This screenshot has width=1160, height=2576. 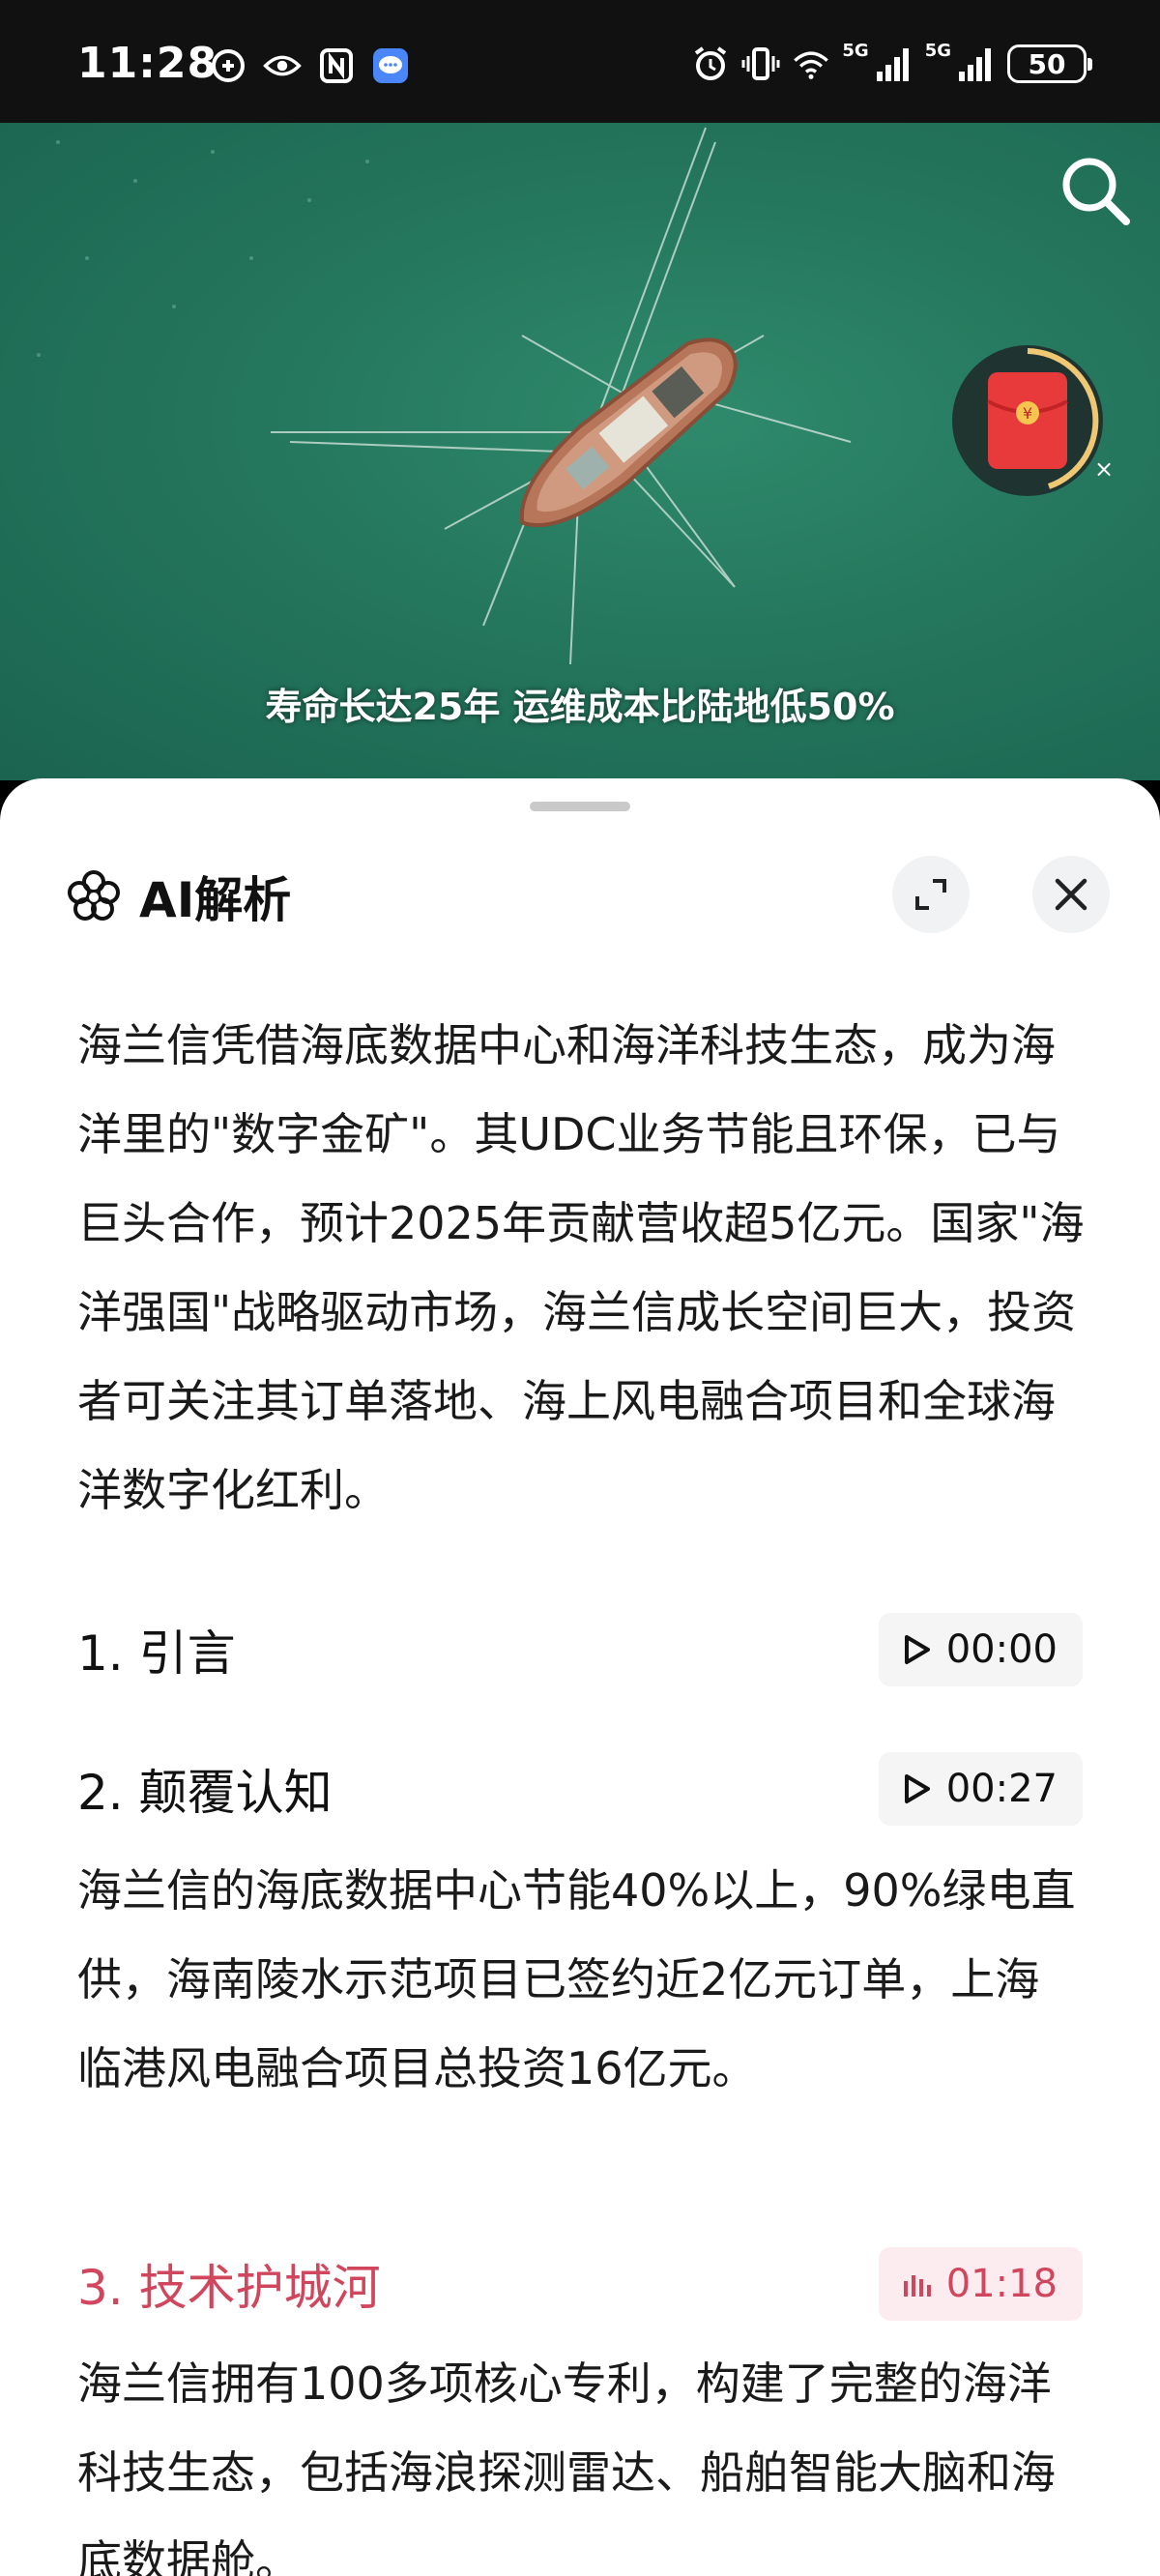 What do you see at coordinates (282, 65) in the screenshot?
I see `eye-icon` at bounding box center [282, 65].